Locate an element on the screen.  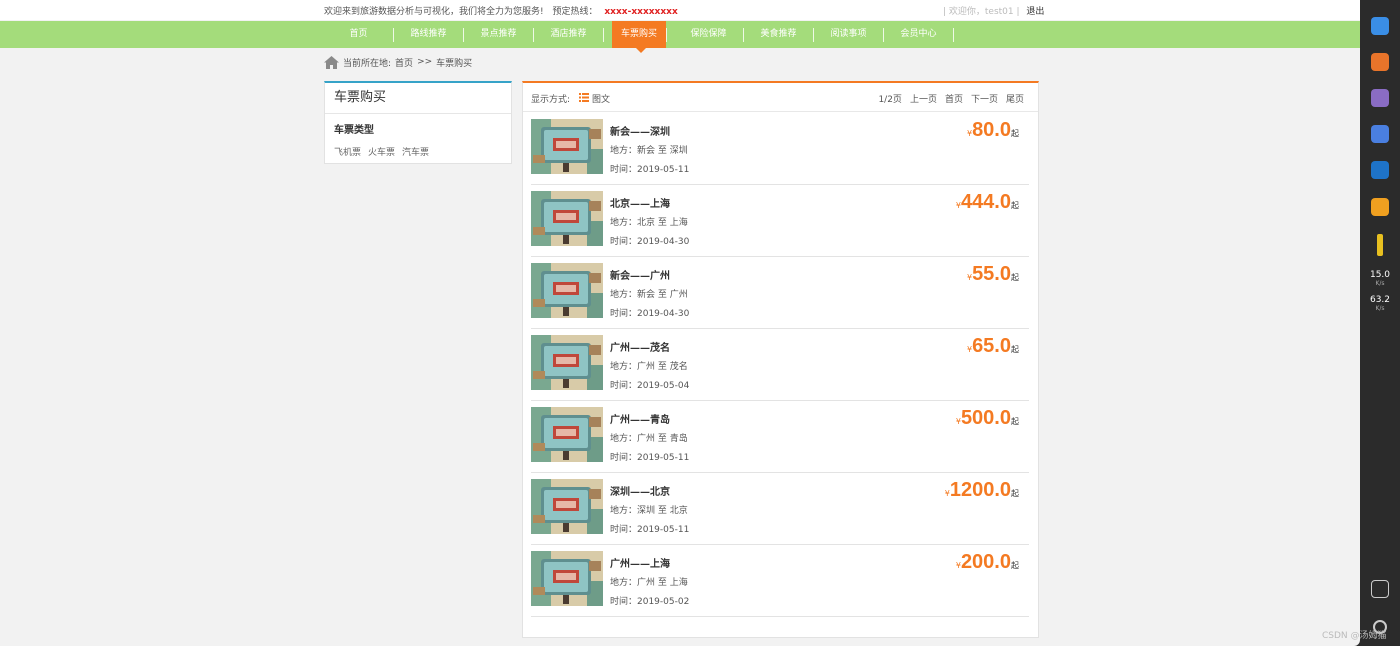
sidebar: 车票购买 车票类型 飞机票 火车票 汽车票 is located at coordinates (418, 122).